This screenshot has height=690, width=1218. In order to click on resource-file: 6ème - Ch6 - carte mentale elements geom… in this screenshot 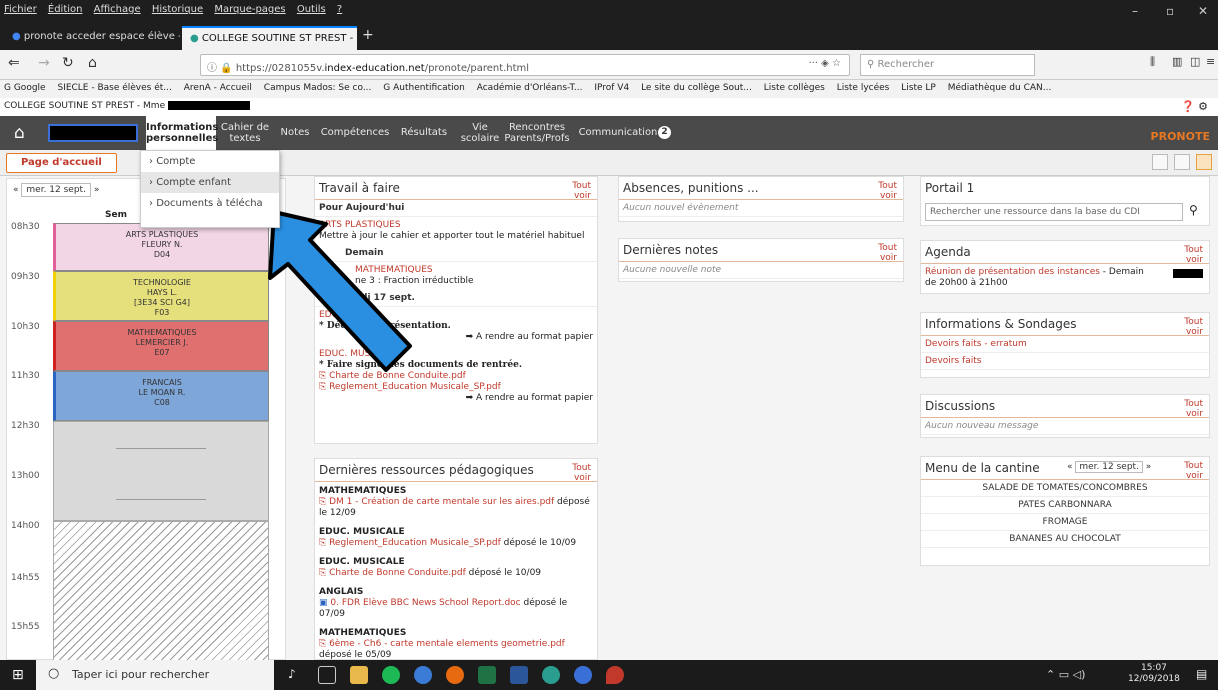, I will do `click(447, 644)`.